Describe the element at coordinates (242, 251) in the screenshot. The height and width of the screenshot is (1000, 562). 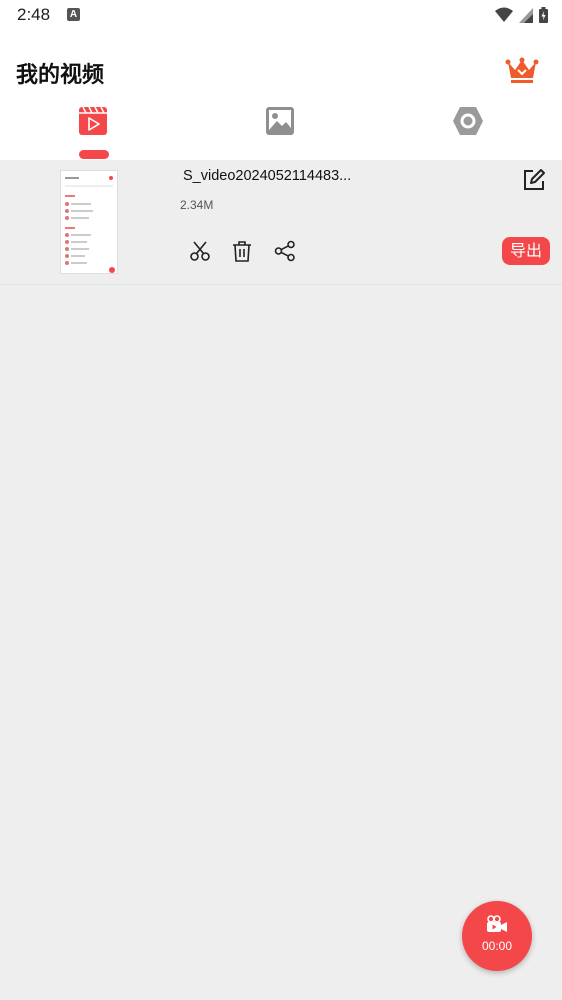
I see `trash-icon` at that location.